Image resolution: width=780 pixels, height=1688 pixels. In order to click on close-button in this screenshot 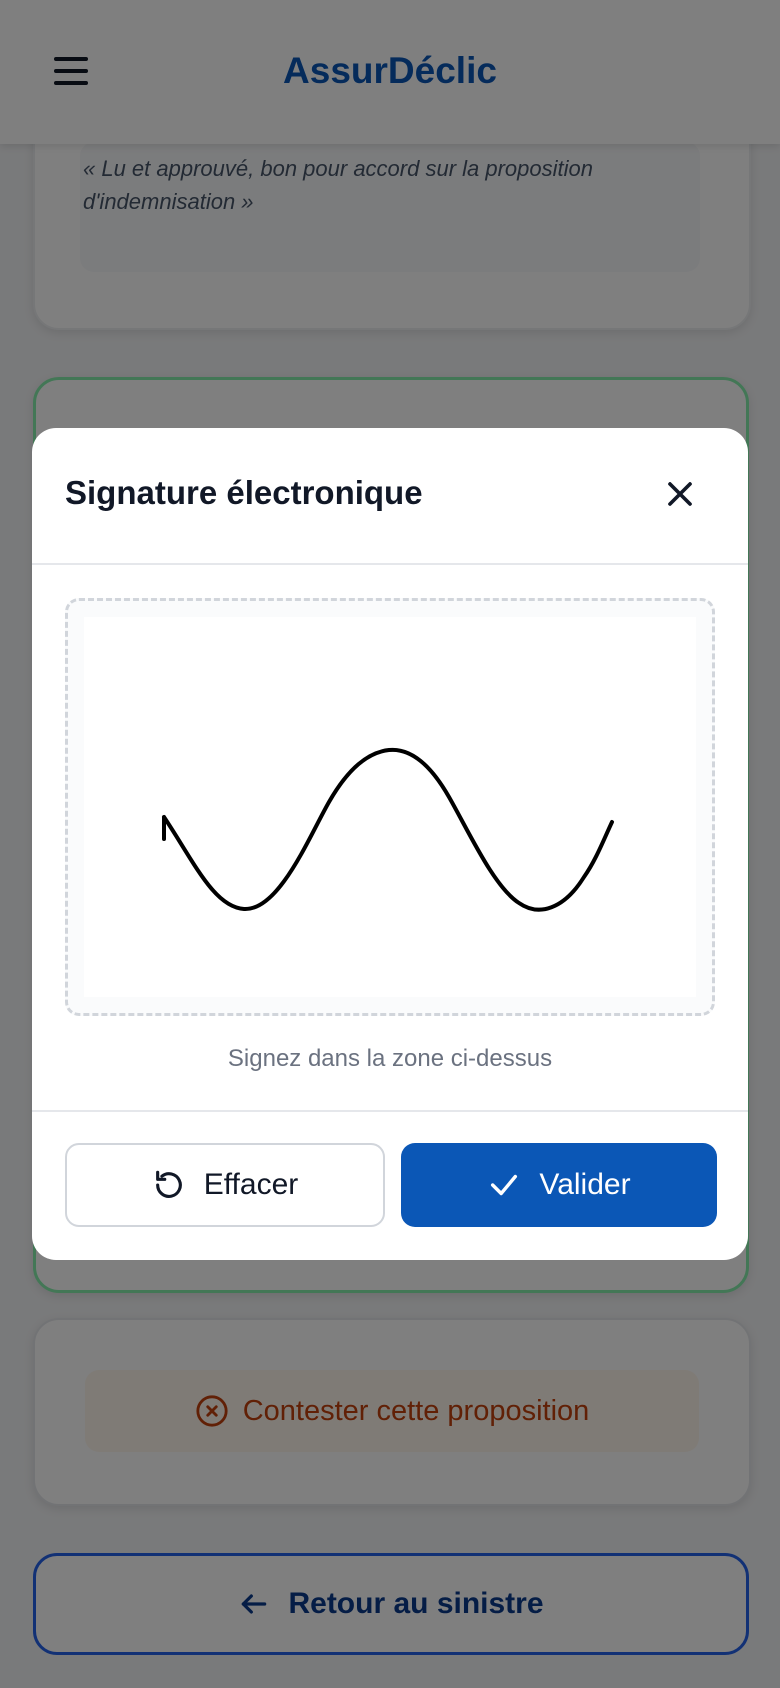, I will do `click(680, 494)`.